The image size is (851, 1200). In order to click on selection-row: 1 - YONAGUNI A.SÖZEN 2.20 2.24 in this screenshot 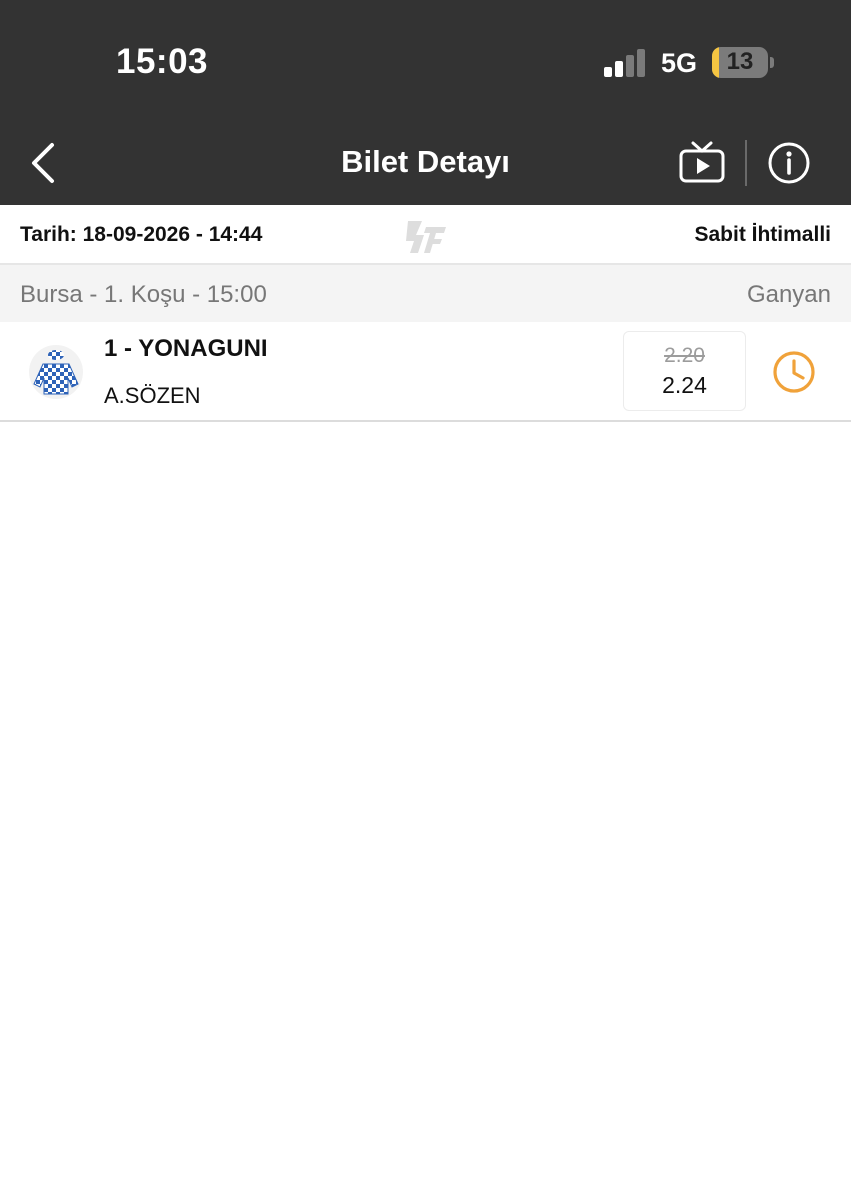, I will do `click(425, 372)`.